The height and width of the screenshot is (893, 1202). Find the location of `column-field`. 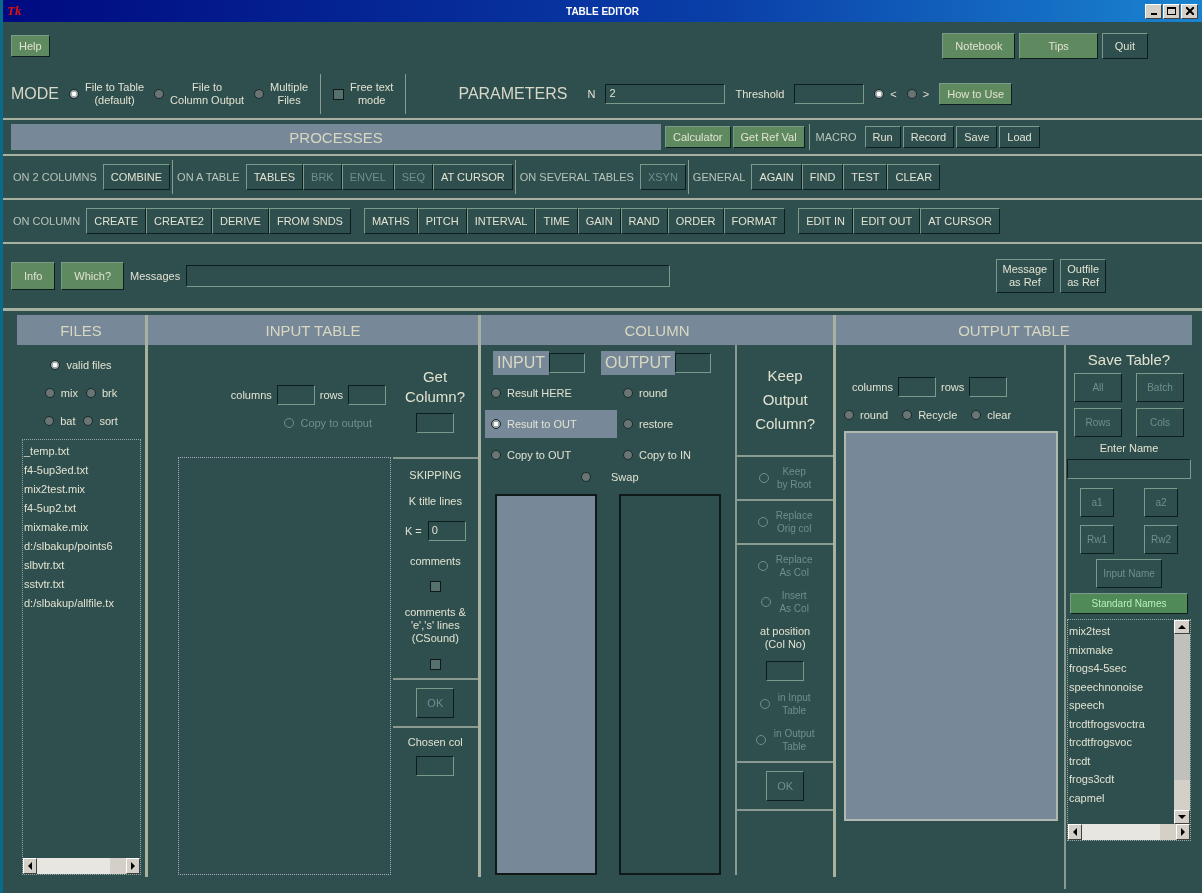

column-field is located at coordinates (435, 423).